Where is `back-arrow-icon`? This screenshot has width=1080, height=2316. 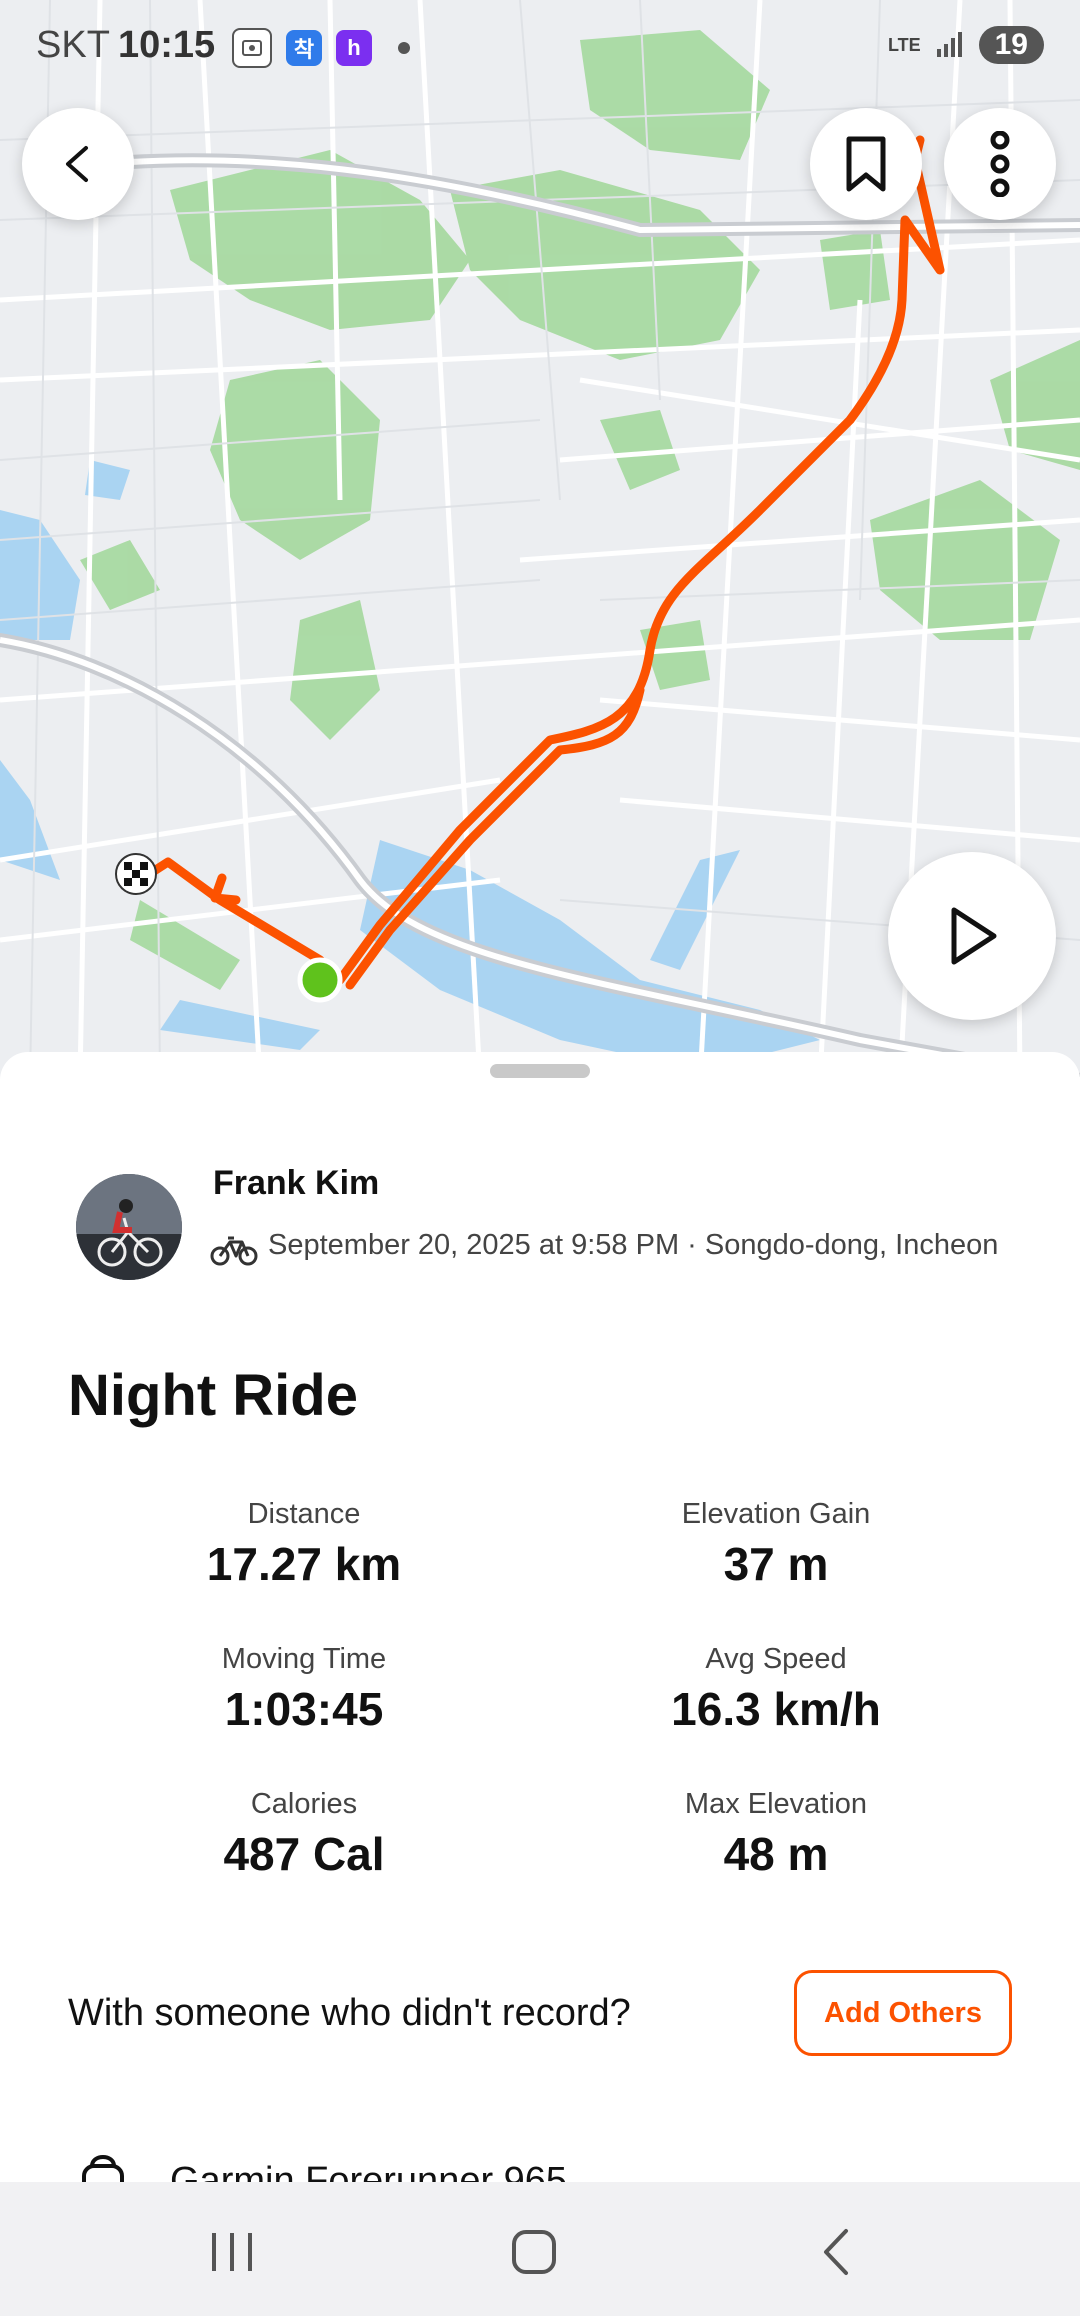 back-arrow-icon is located at coordinates (836, 2252).